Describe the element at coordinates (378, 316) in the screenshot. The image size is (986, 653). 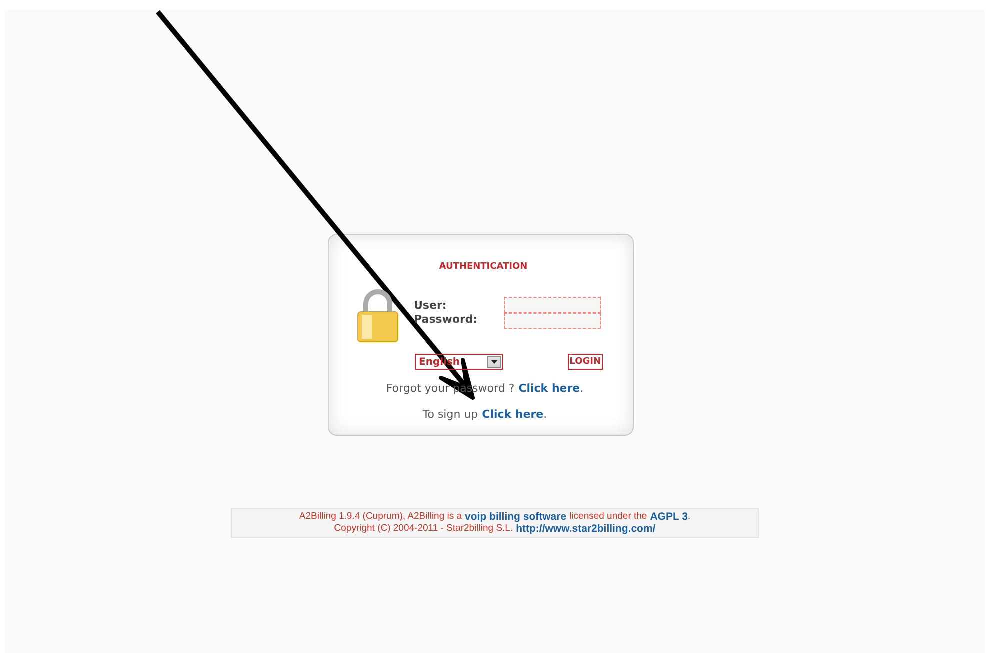
I see `padlock-icon` at that location.